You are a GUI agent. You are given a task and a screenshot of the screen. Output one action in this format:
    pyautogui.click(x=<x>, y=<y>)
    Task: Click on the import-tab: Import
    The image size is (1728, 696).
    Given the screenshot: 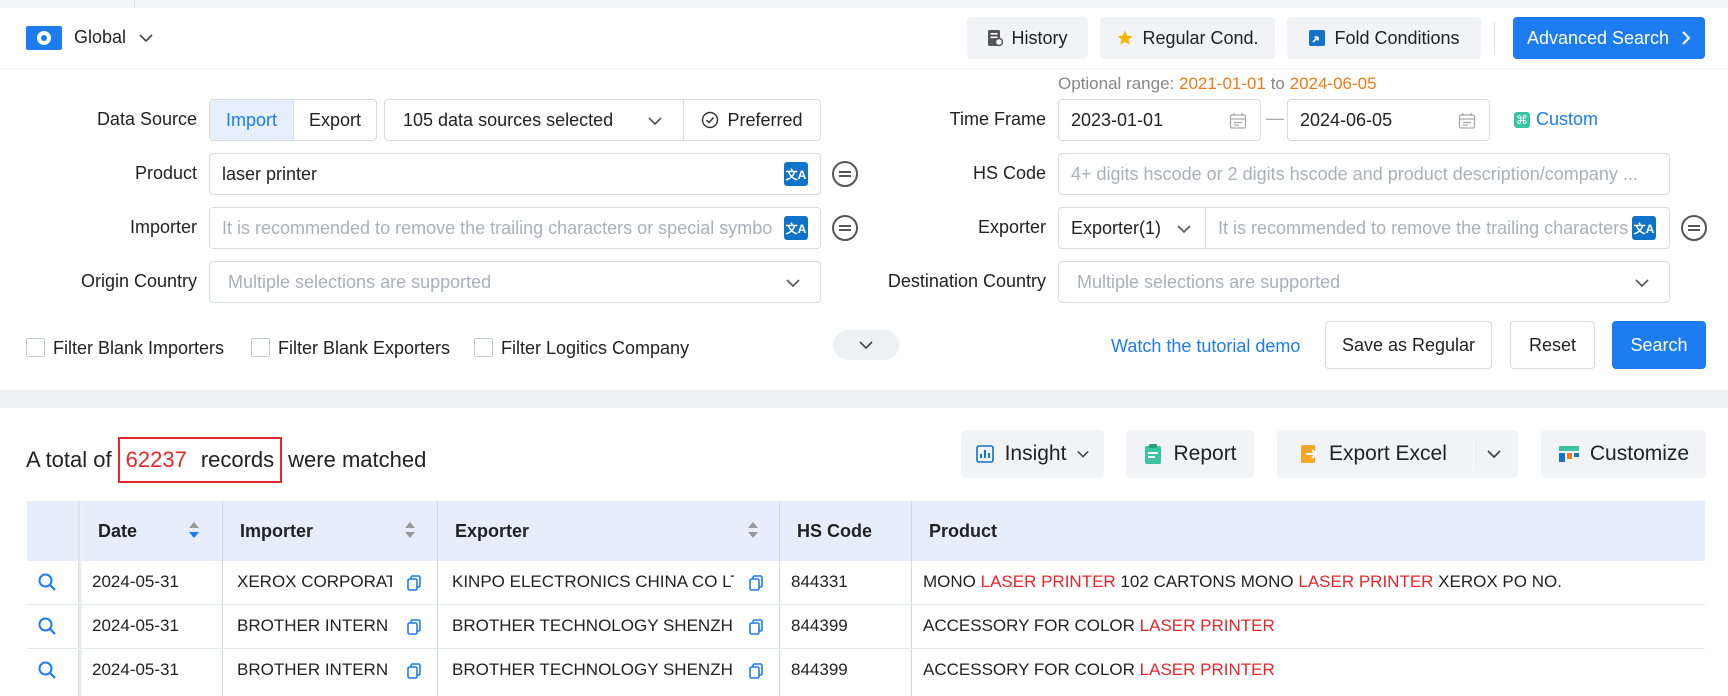 What is the action you would take?
    pyautogui.click(x=252, y=120)
    